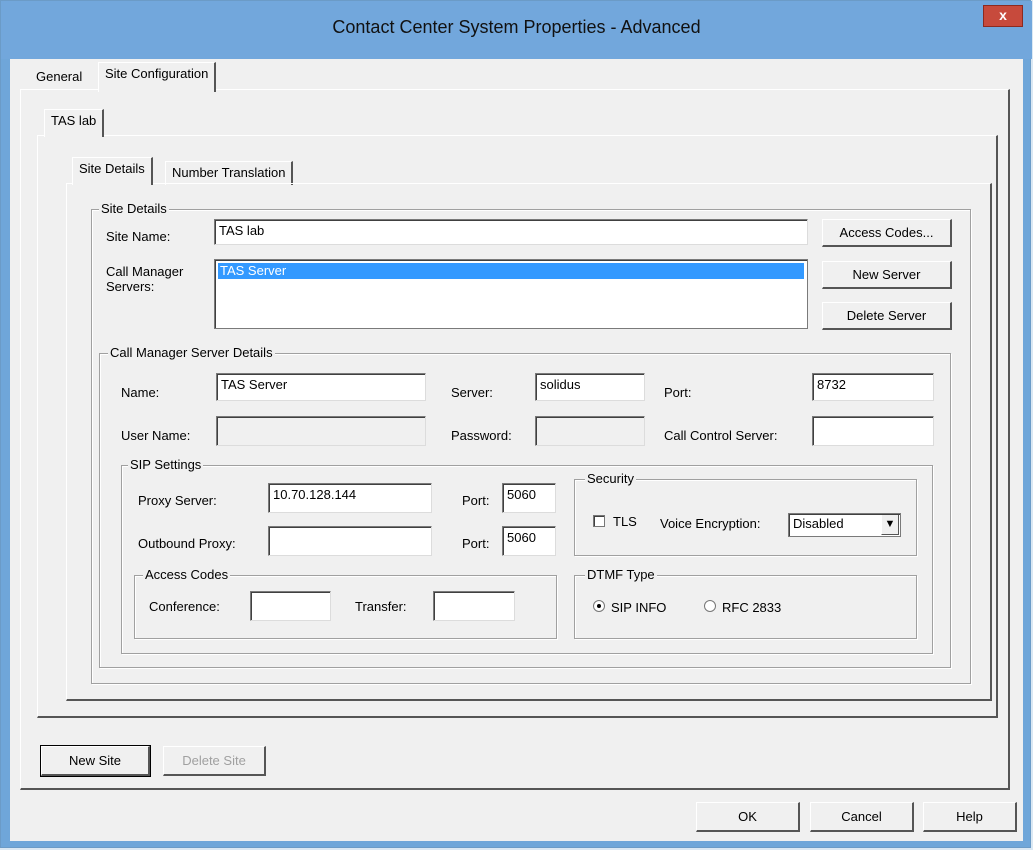 This screenshot has width=1033, height=850. What do you see at coordinates (590, 431) in the screenshot?
I see `password-input` at bounding box center [590, 431].